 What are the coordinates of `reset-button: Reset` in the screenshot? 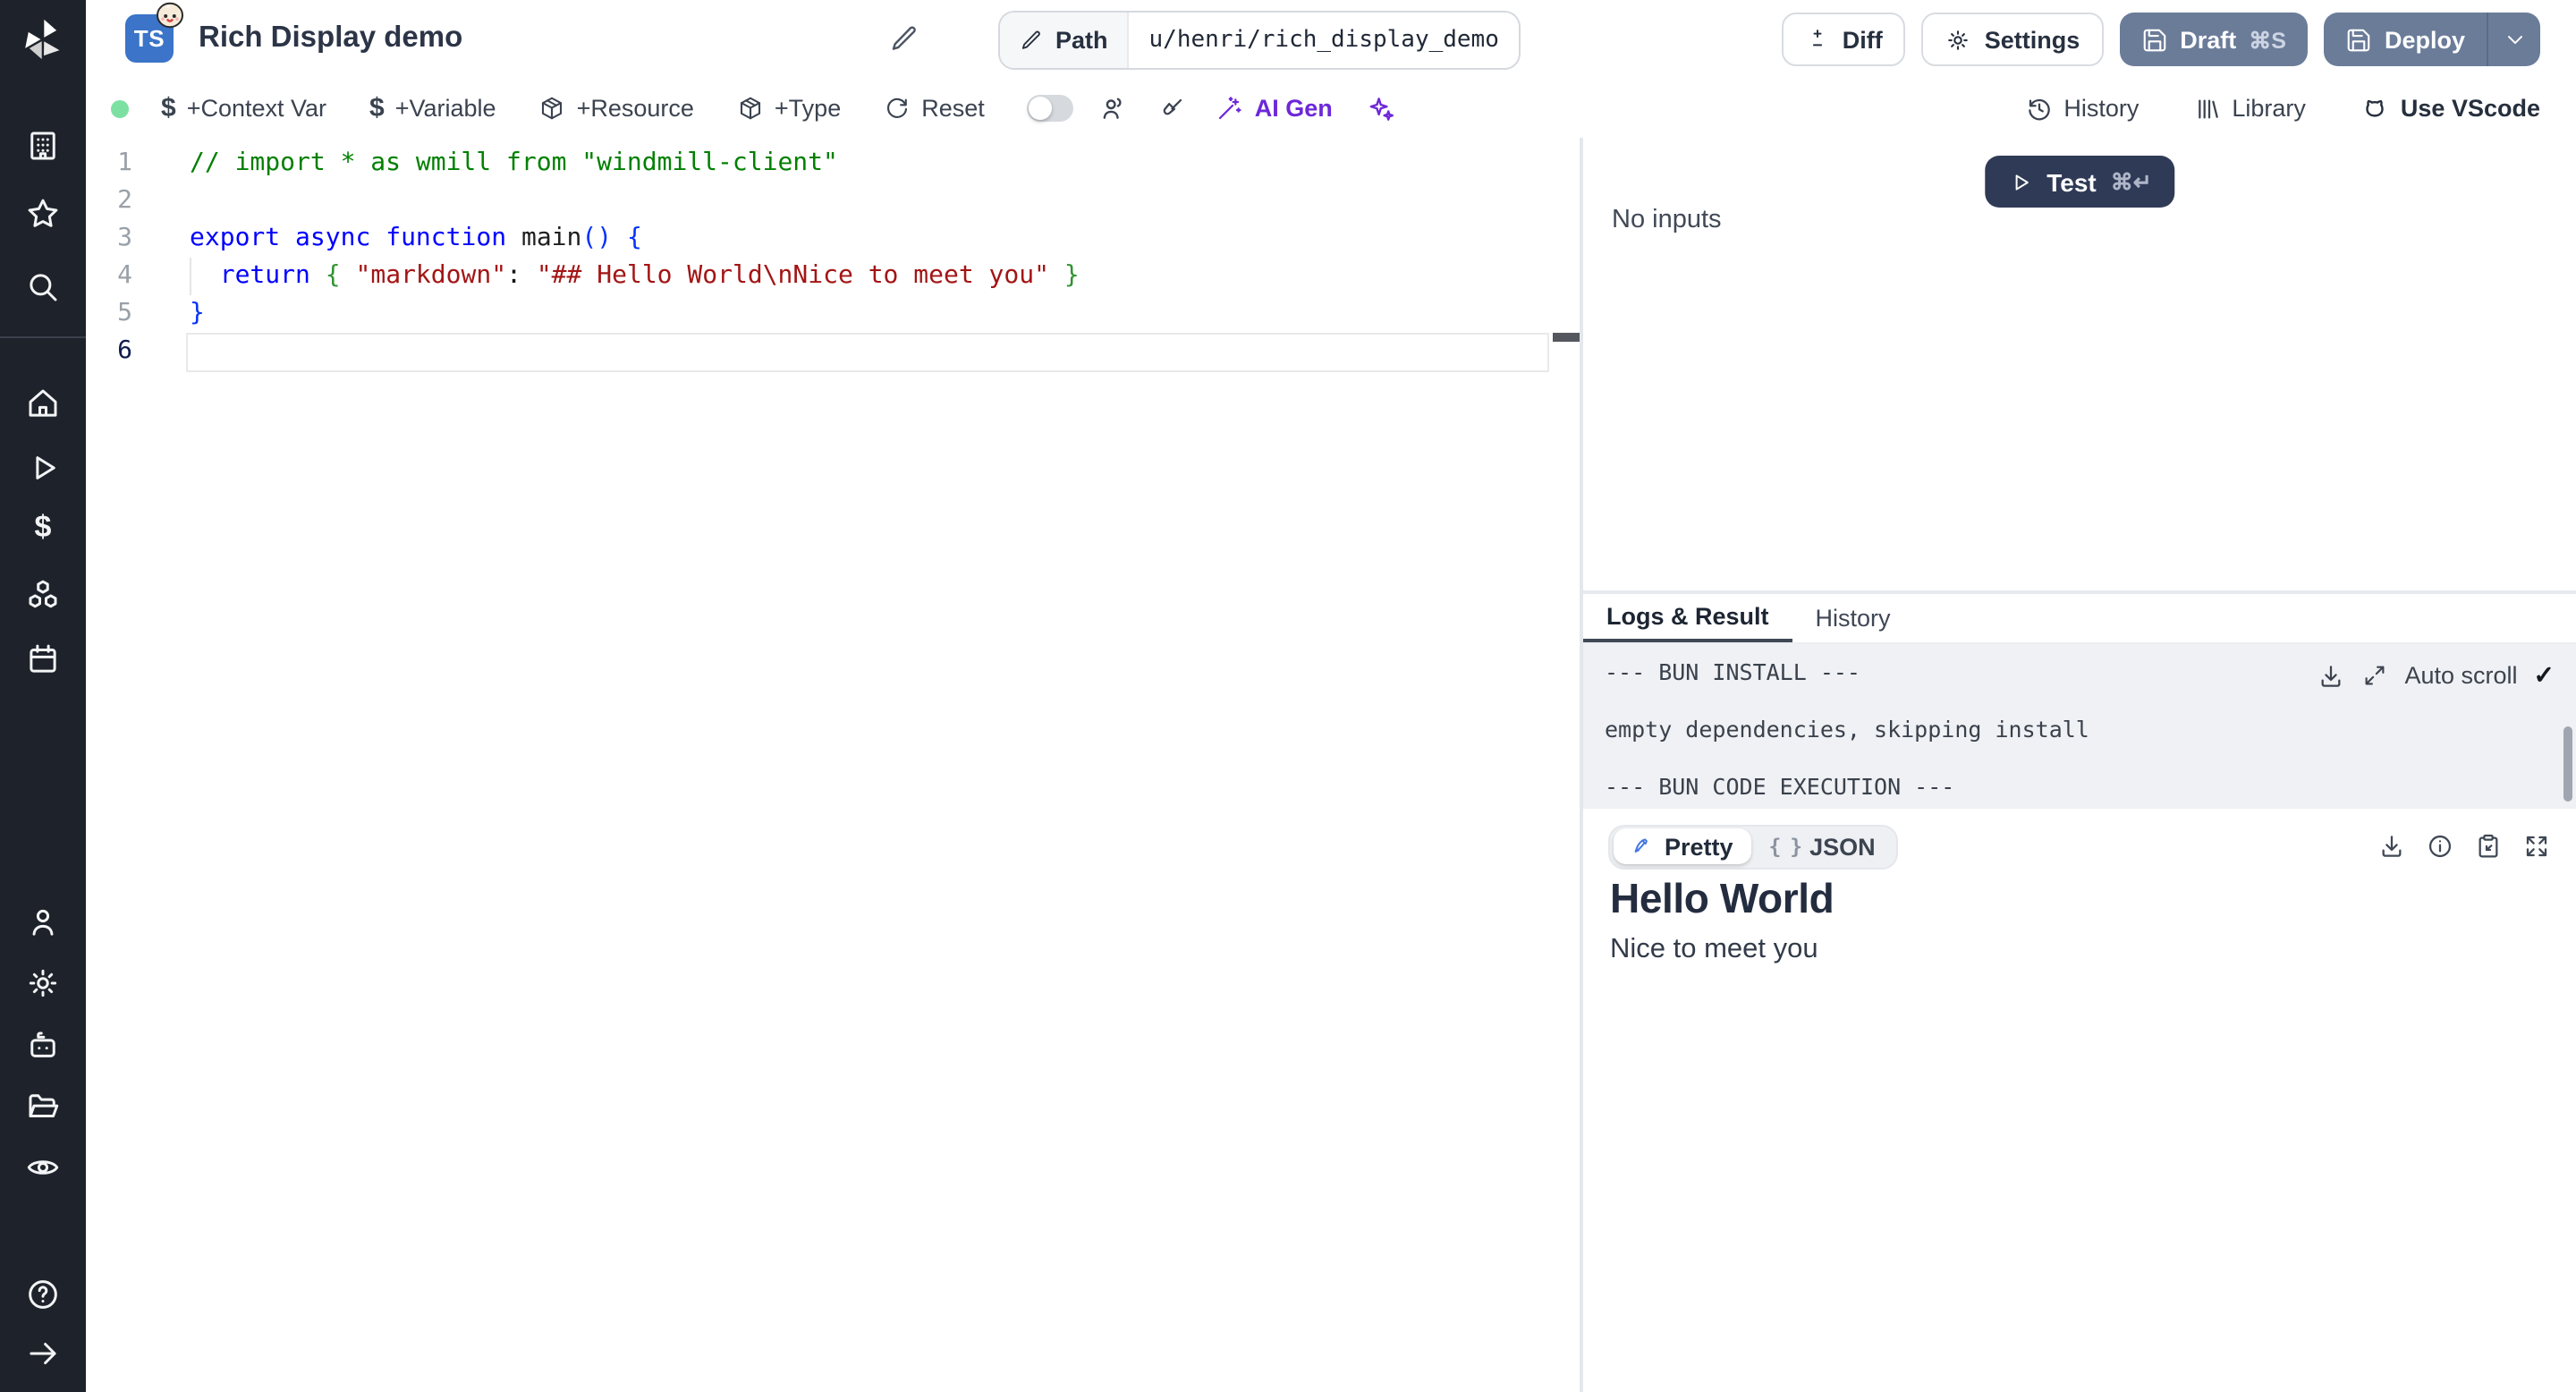 It's located at (934, 108).